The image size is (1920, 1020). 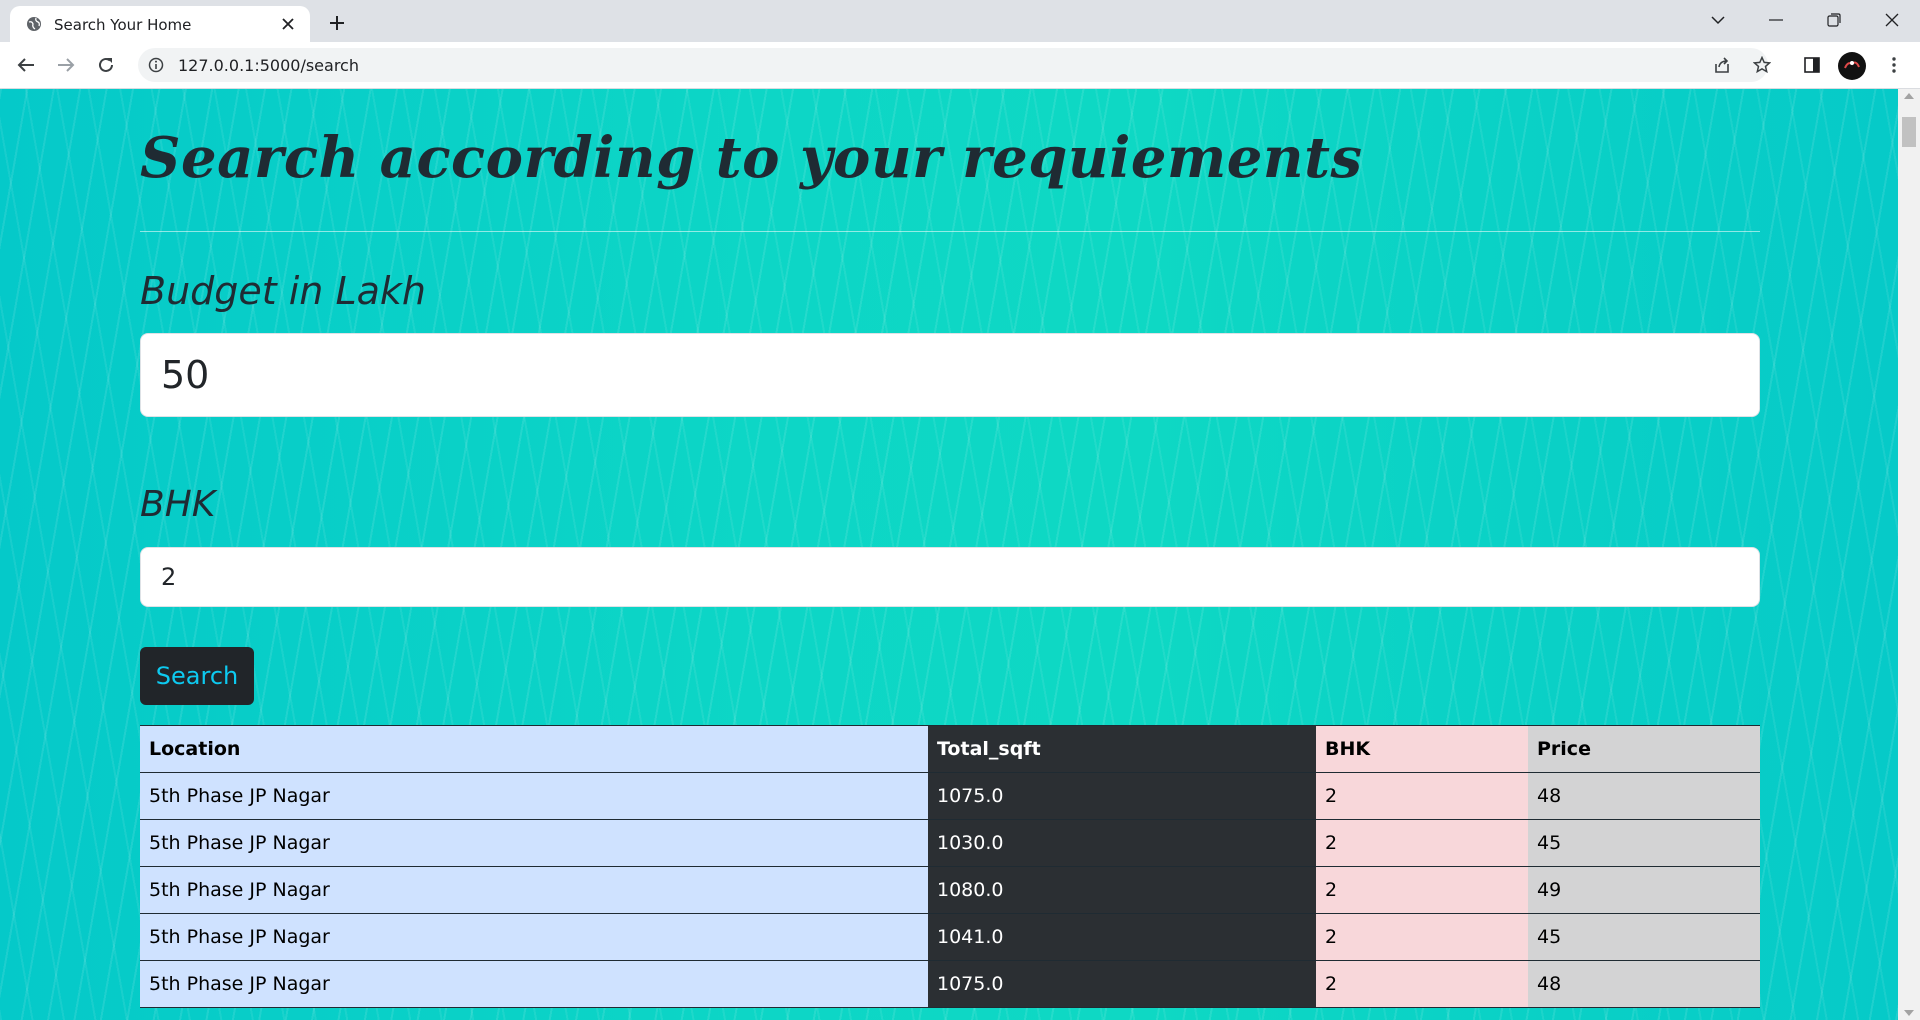 What do you see at coordinates (1909, 96) in the screenshot?
I see `scroll-up-arrow-icon` at bounding box center [1909, 96].